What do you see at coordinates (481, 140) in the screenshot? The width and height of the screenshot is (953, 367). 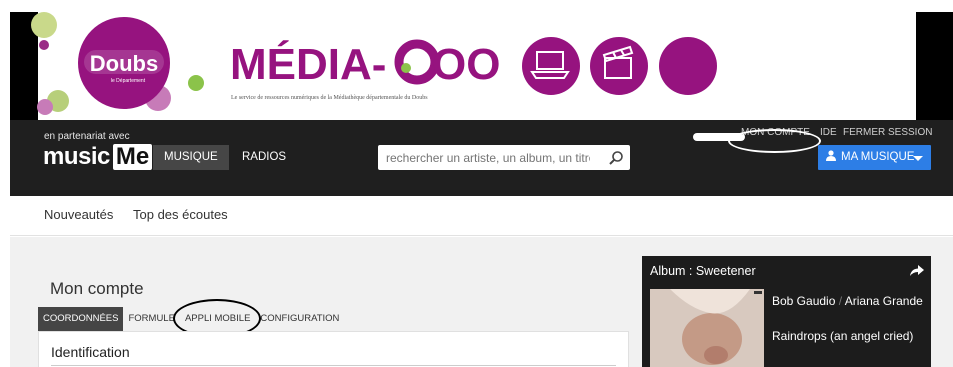 I see `top-links: MON COMPTE IDE FERMER SESSION` at bounding box center [481, 140].